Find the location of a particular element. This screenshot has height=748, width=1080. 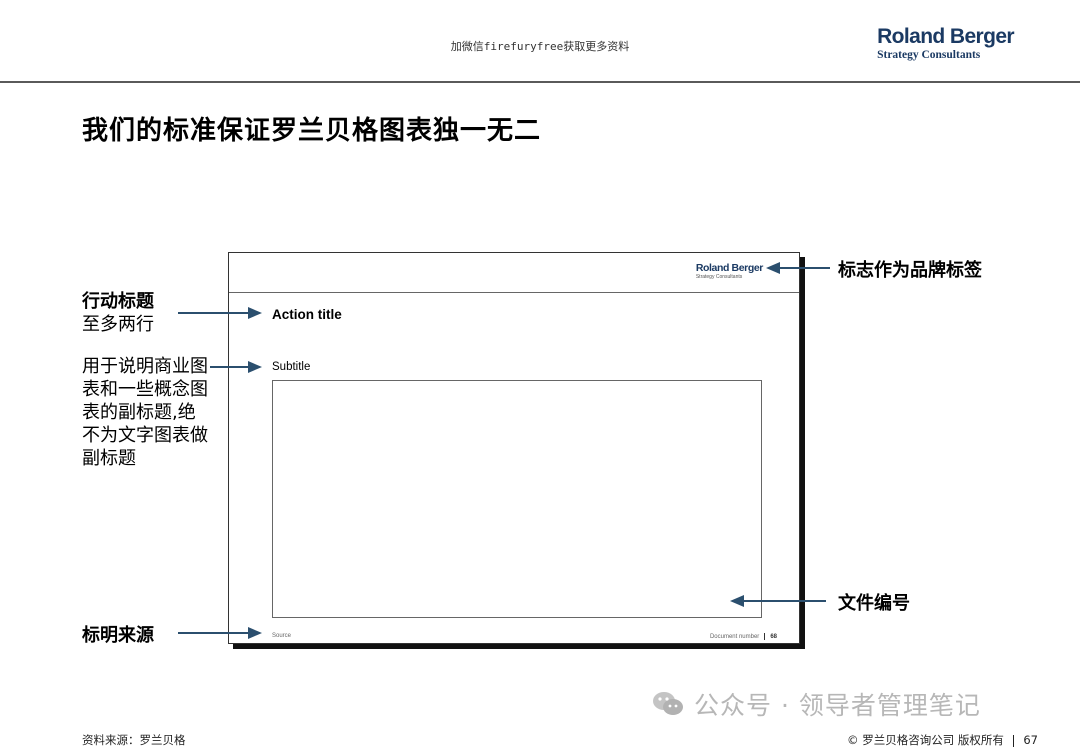

watermark: 公众号 · 领导者管理笔记 is located at coordinates (816, 705).